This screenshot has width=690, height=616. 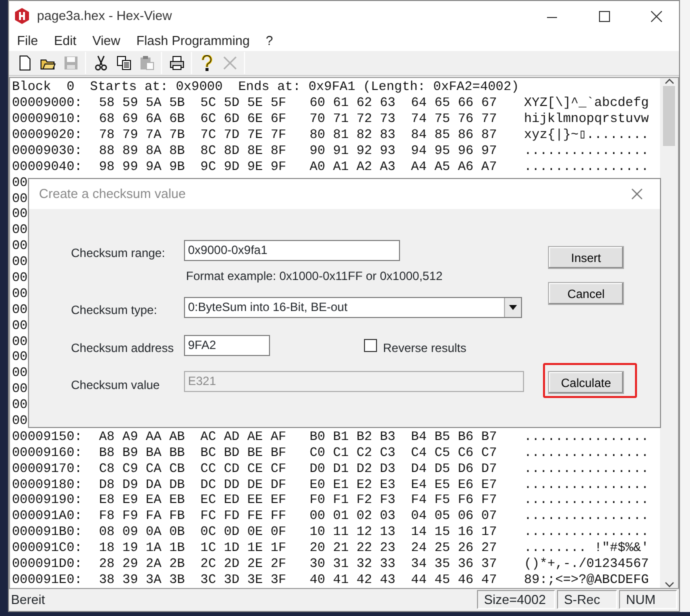 I want to click on dialog-title: Create a checksum value, so click(x=113, y=194).